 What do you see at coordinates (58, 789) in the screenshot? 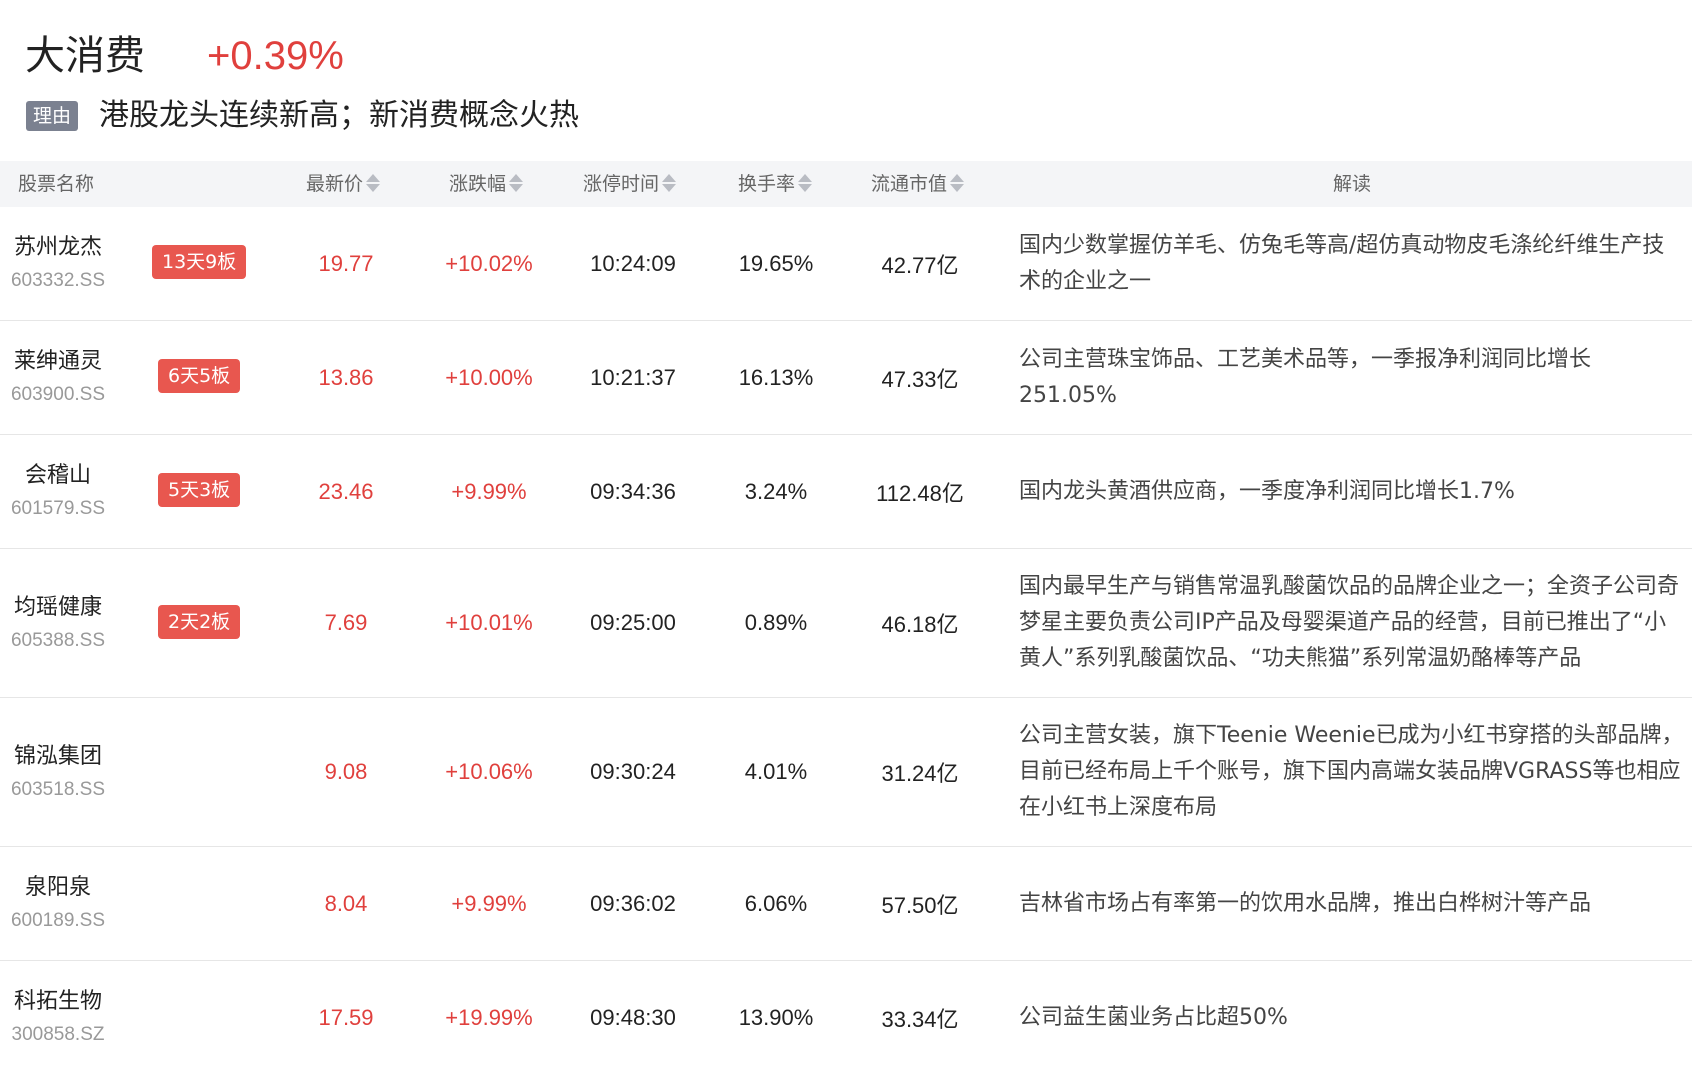
I see `stock-code: 603518.SS` at bounding box center [58, 789].